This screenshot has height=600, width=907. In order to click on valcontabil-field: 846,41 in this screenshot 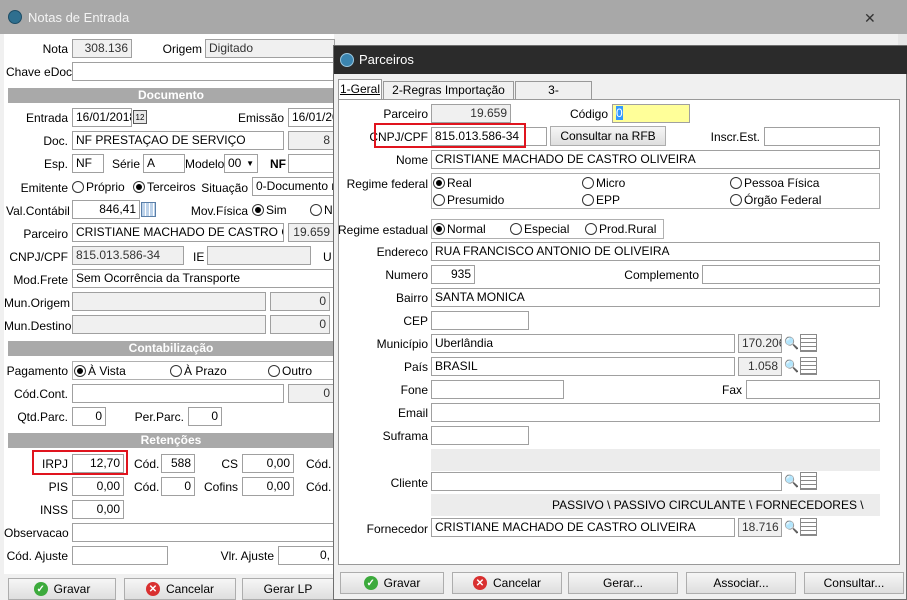, I will do `click(106, 209)`.